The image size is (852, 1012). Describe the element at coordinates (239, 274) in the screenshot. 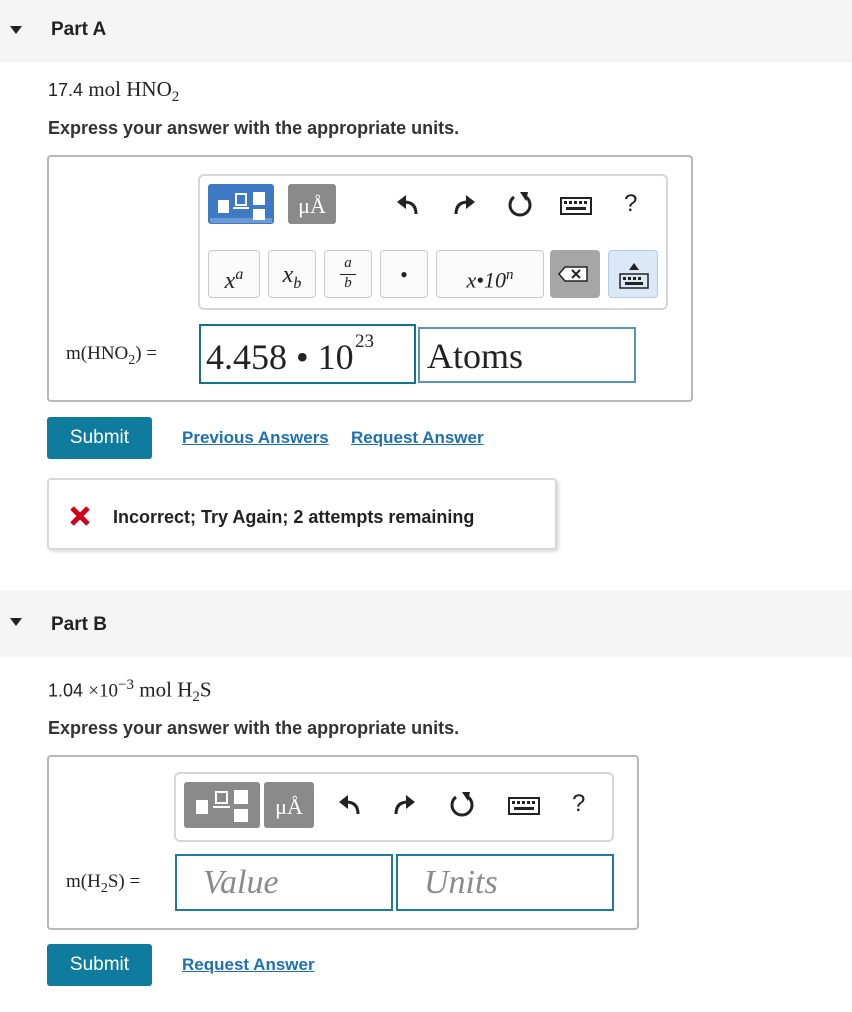

I see `superscript-exp: a` at that location.